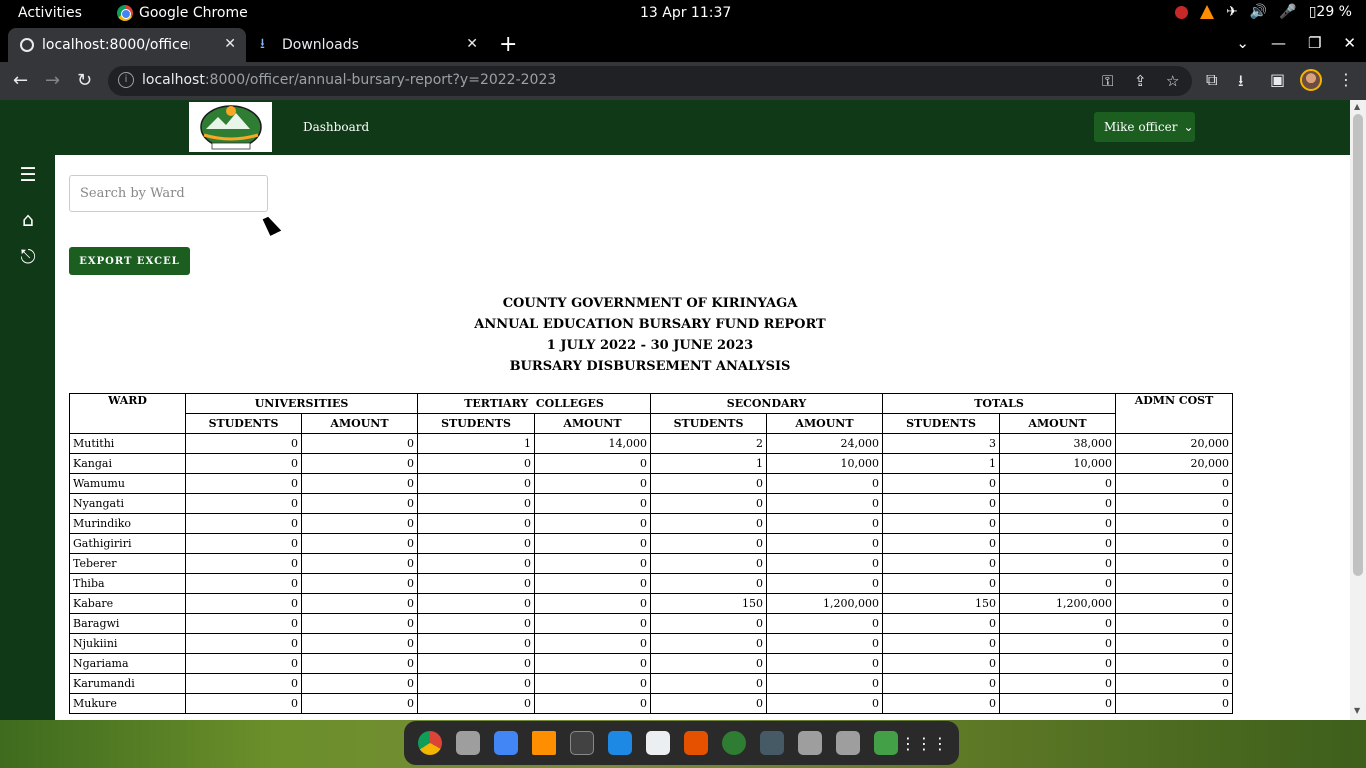 Image resolution: width=1366 pixels, height=768 pixels. What do you see at coordinates (848, 743) in the screenshot?
I see `disk-dock-icon` at bounding box center [848, 743].